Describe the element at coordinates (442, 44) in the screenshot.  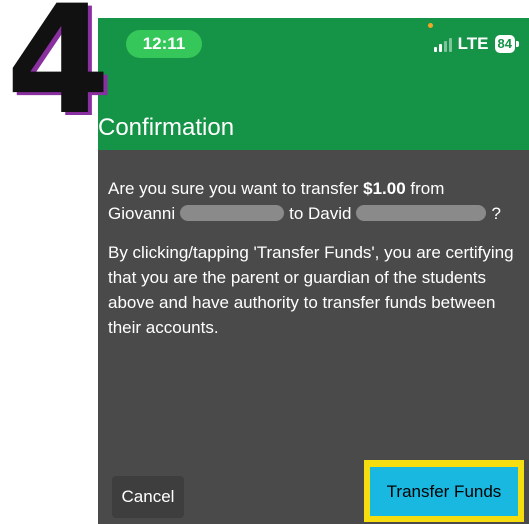
I see `signal-icon` at that location.